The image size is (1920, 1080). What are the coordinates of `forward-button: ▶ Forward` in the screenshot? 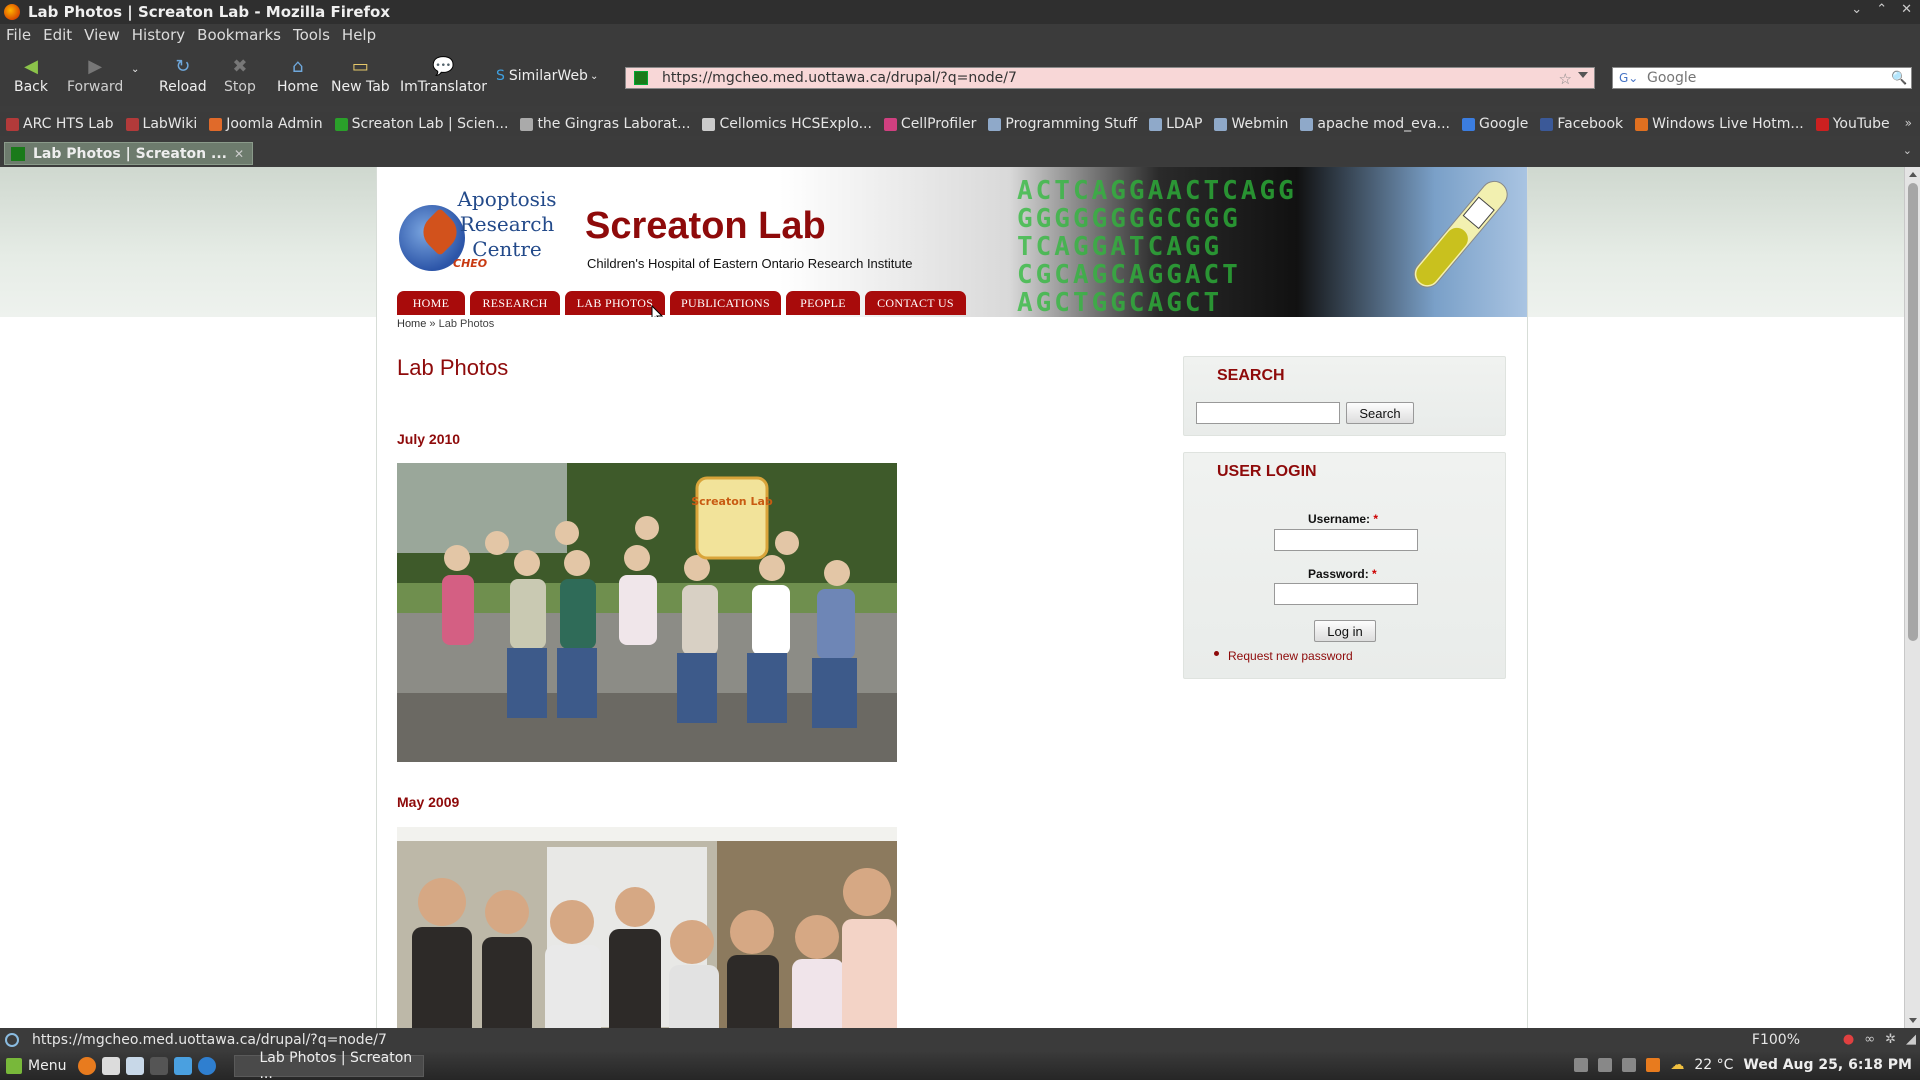 It's located at (95, 76).